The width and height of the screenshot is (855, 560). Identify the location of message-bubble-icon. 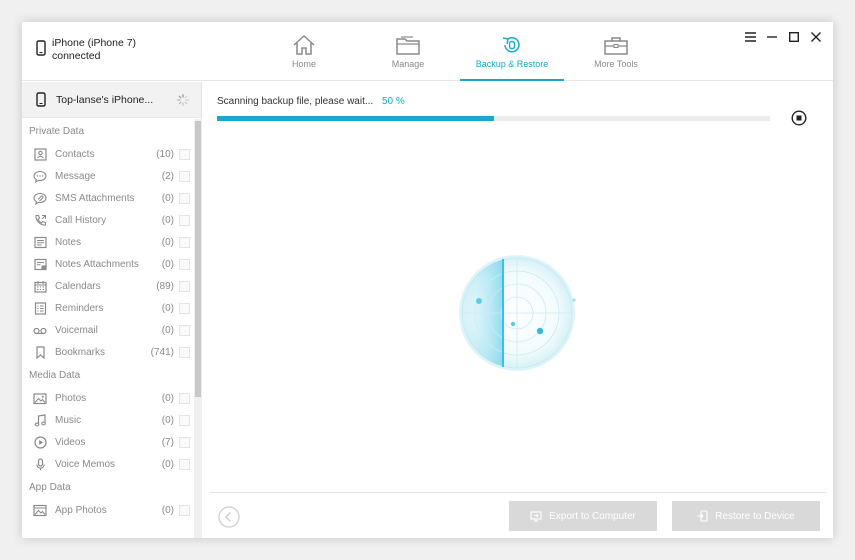
(40, 176).